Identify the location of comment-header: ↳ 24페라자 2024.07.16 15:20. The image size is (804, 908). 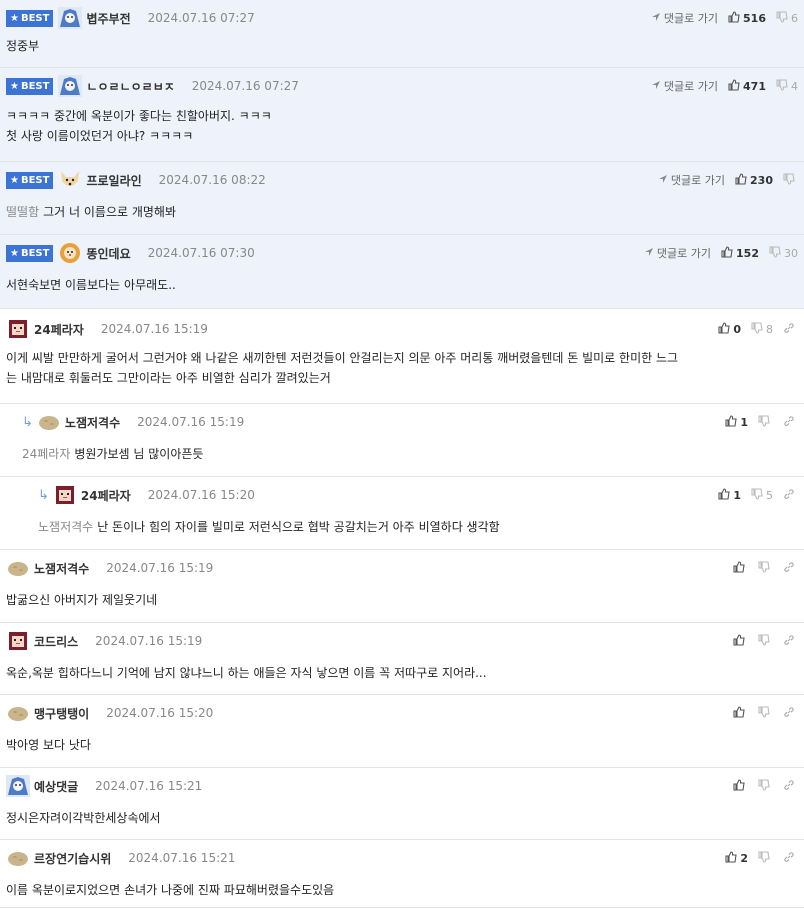
(418, 495).